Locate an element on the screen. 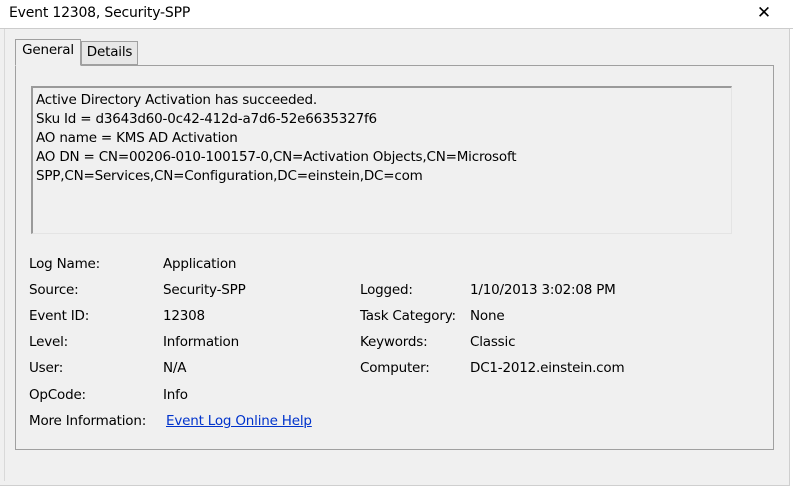 The width and height of the screenshot is (793, 488). close-icon: ✕ is located at coordinates (764, 13).